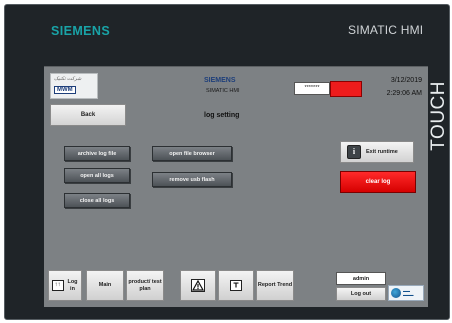 This screenshot has width=452, height=323. Describe the element at coordinates (346, 89) in the screenshot. I see `status-indicator` at that location.